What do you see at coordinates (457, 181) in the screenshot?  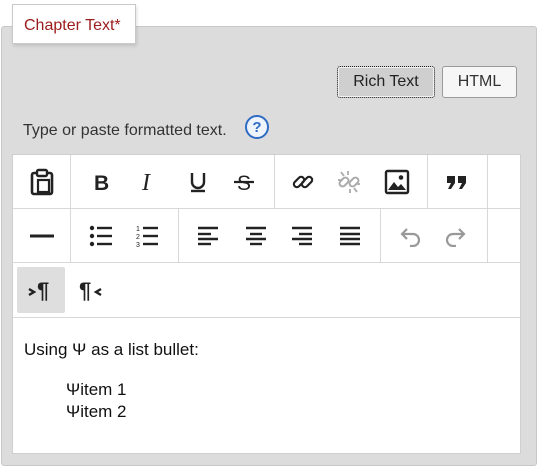 I see `blockquote-icon` at bounding box center [457, 181].